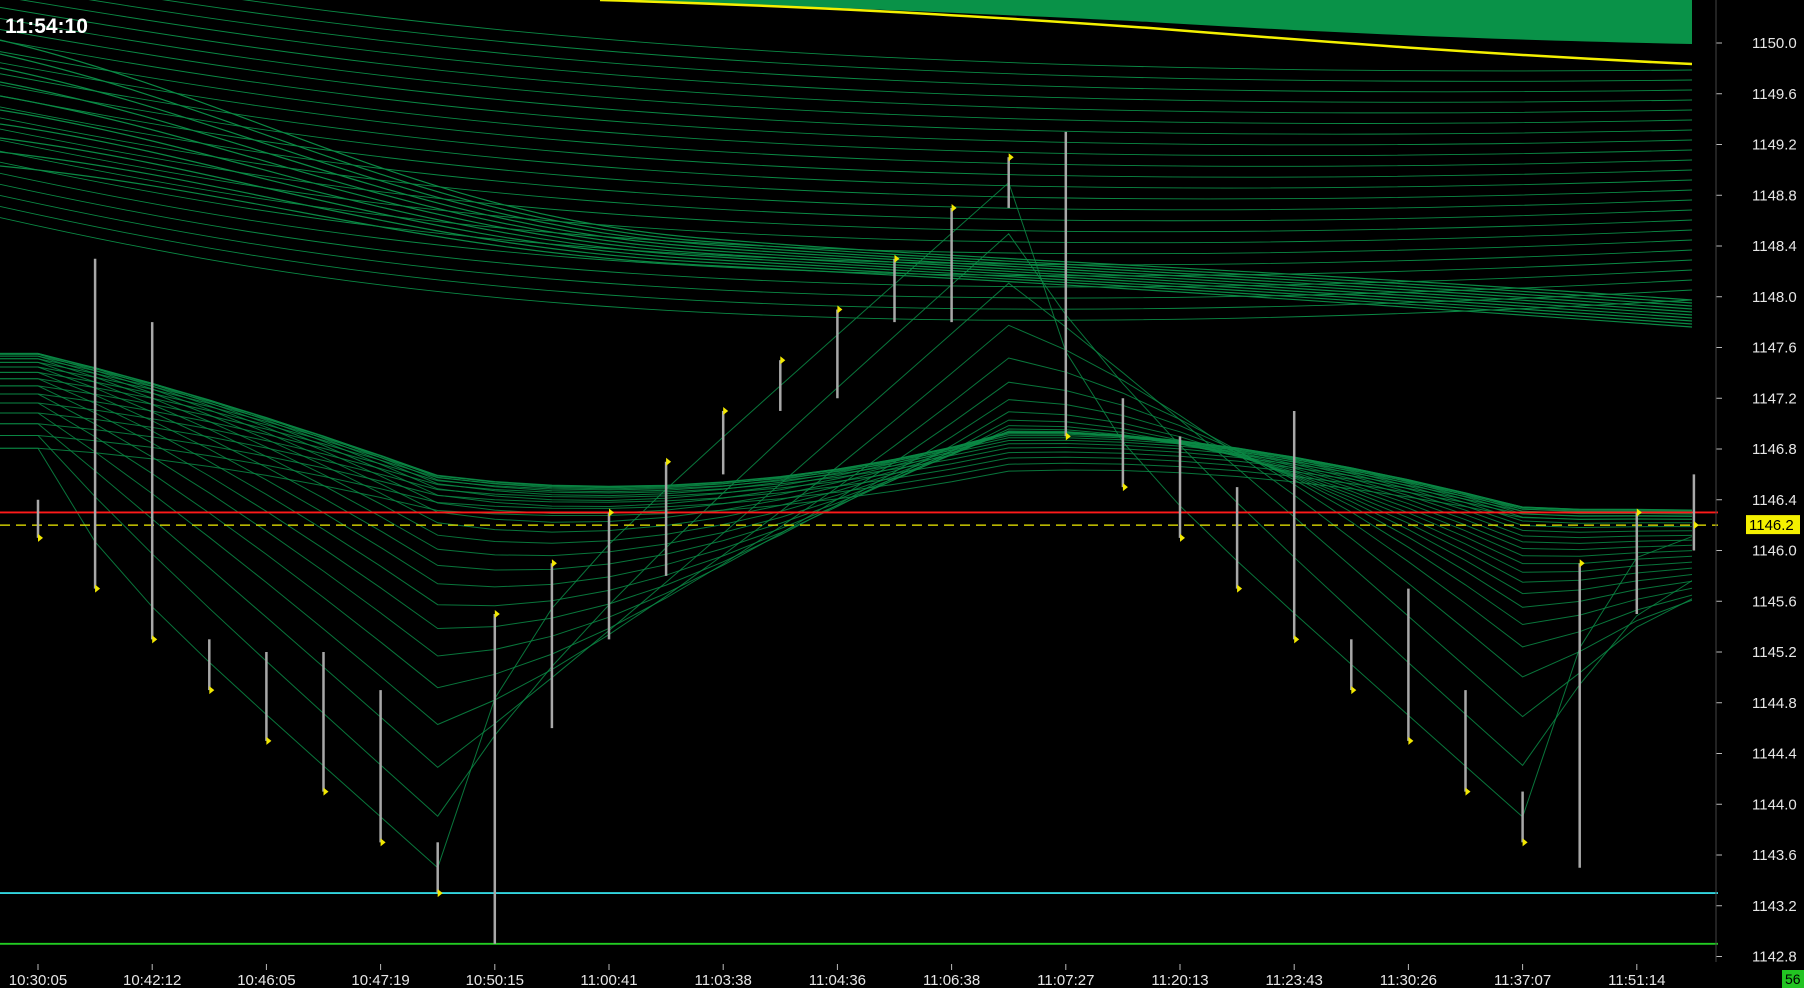 The width and height of the screenshot is (1804, 988). I want to click on y-tick-label-16: 1143.6, so click(1774, 855).